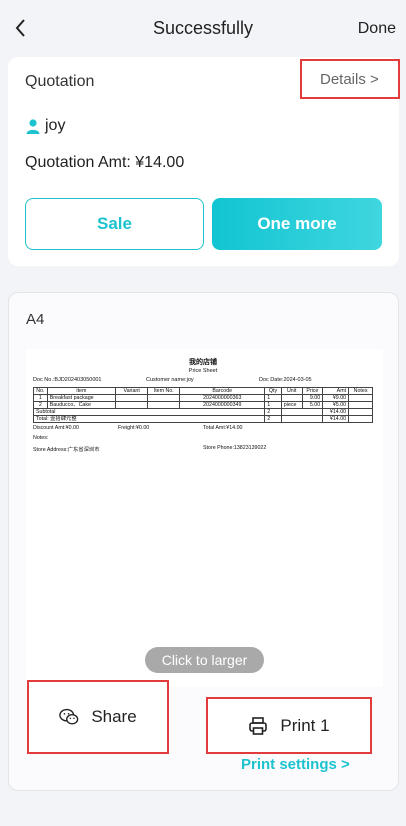 The image size is (406, 826). What do you see at coordinates (33, 126) in the screenshot?
I see `person-icon` at bounding box center [33, 126].